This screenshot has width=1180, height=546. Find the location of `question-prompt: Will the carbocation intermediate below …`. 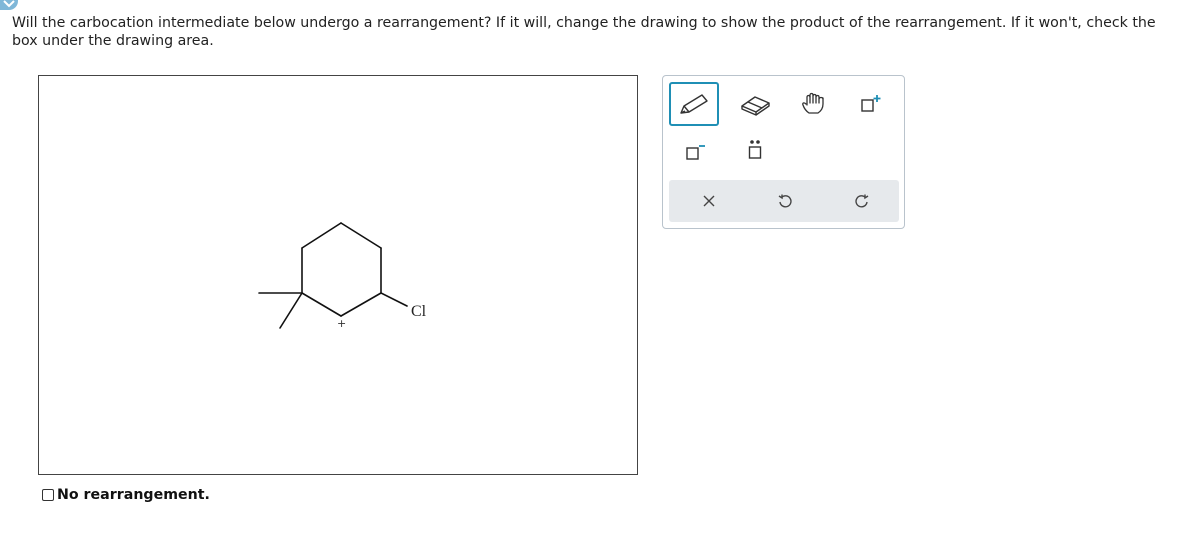

question-prompt: Will the carbocation intermediate below … is located at coordinates (584, 32).